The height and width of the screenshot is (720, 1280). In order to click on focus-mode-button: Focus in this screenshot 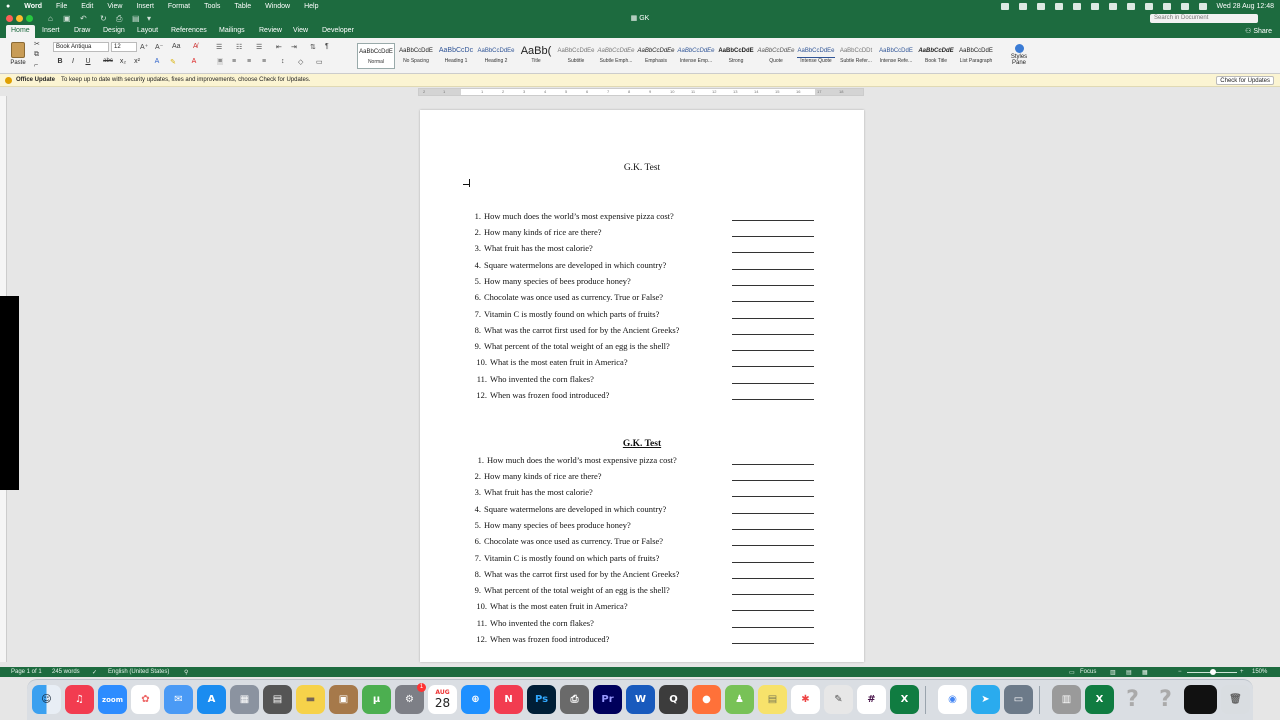, I will do `click(1088, 672)`.